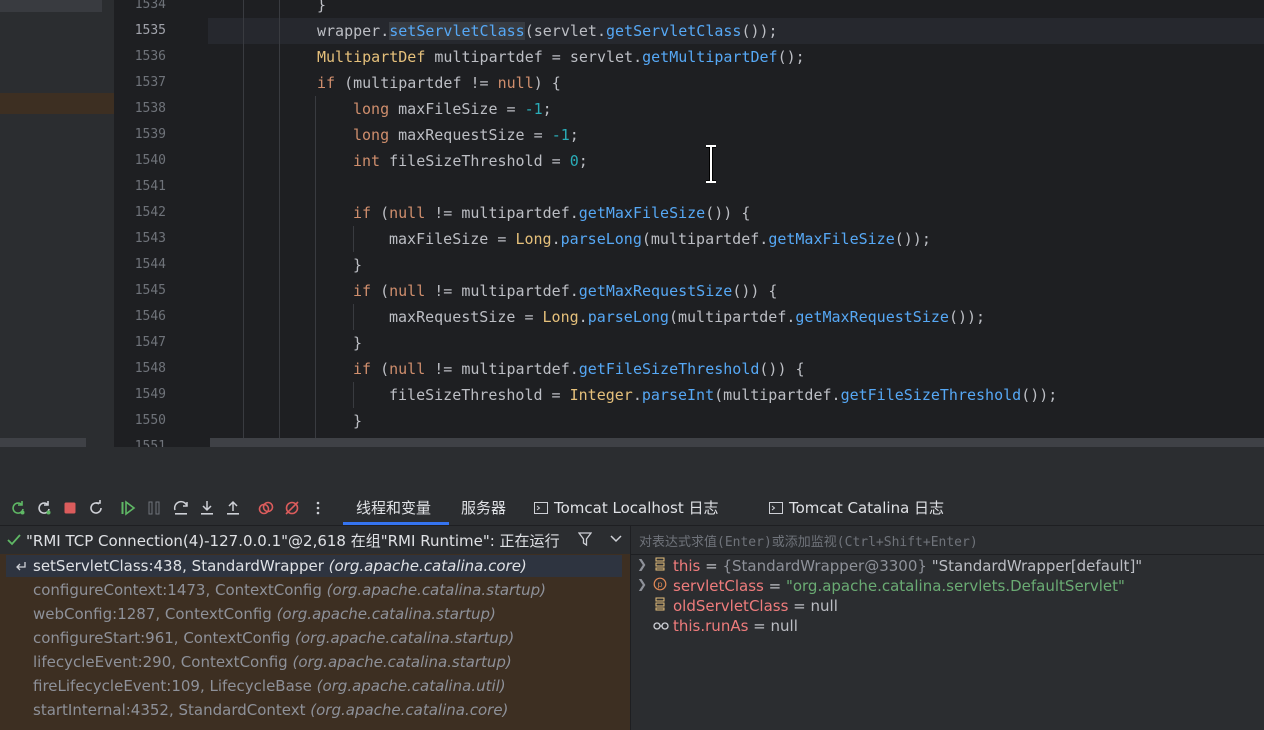 The image size is (1264, 730). I want to click on stop-icon, so click(70, 508).